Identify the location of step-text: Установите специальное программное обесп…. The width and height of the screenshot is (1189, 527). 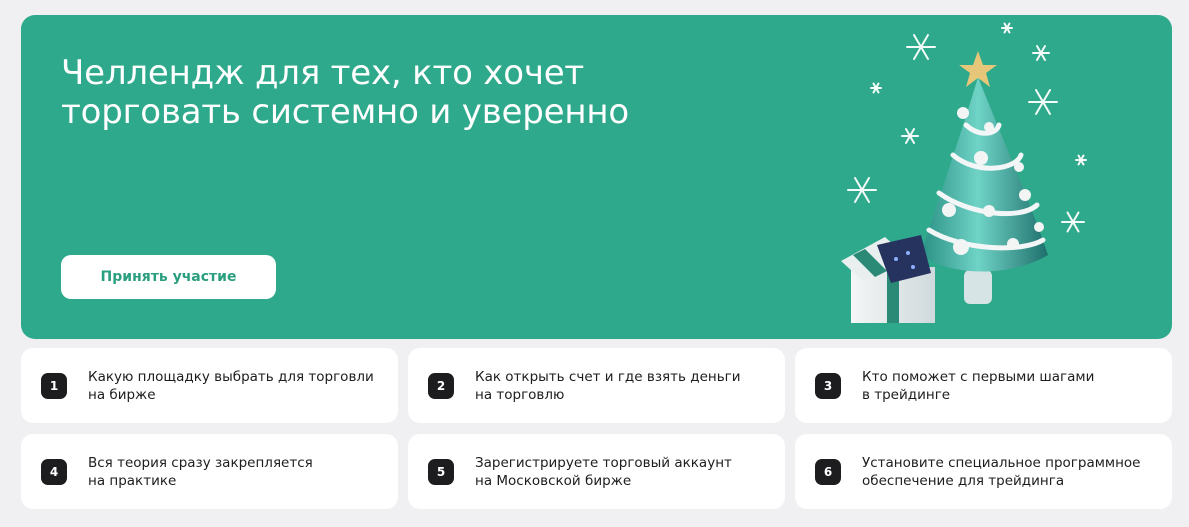
(1001, 472).